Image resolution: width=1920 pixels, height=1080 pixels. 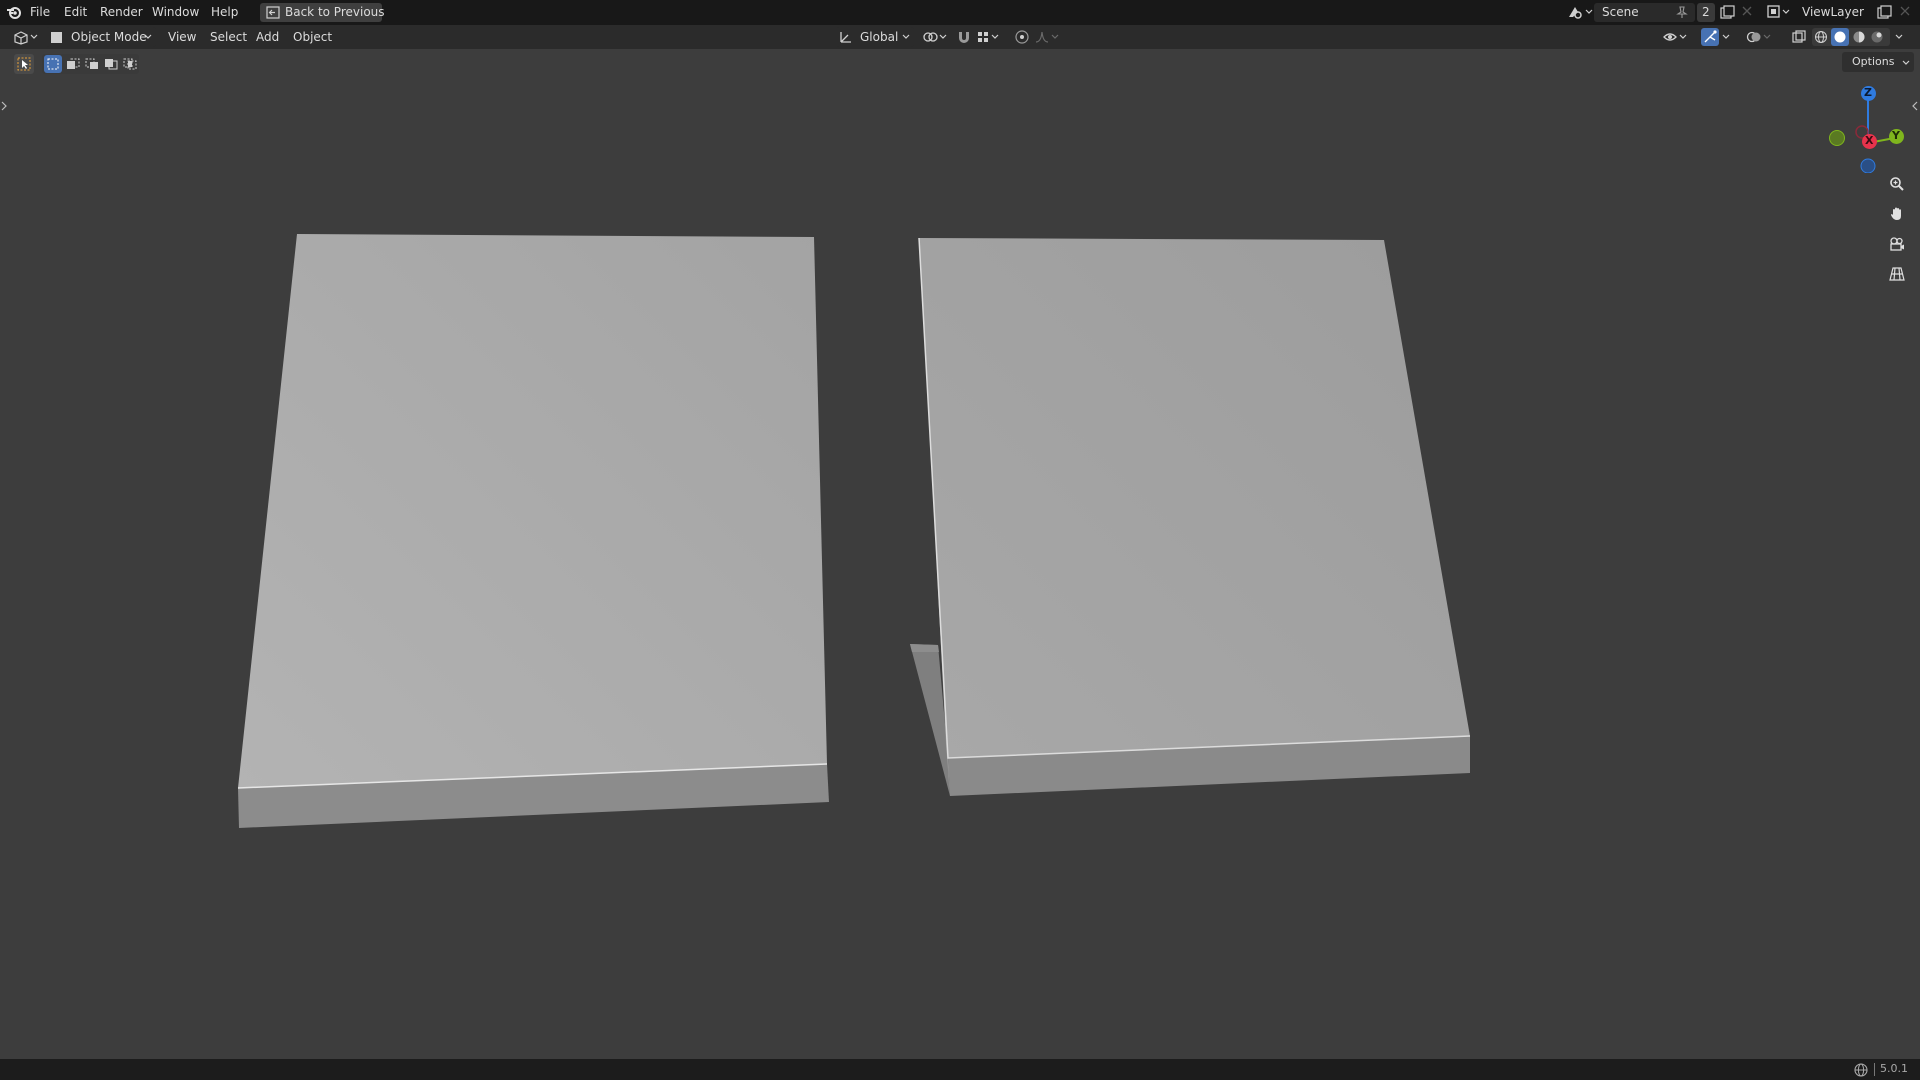 I want to click on object-mode-icon, so click(x=56, y=37).